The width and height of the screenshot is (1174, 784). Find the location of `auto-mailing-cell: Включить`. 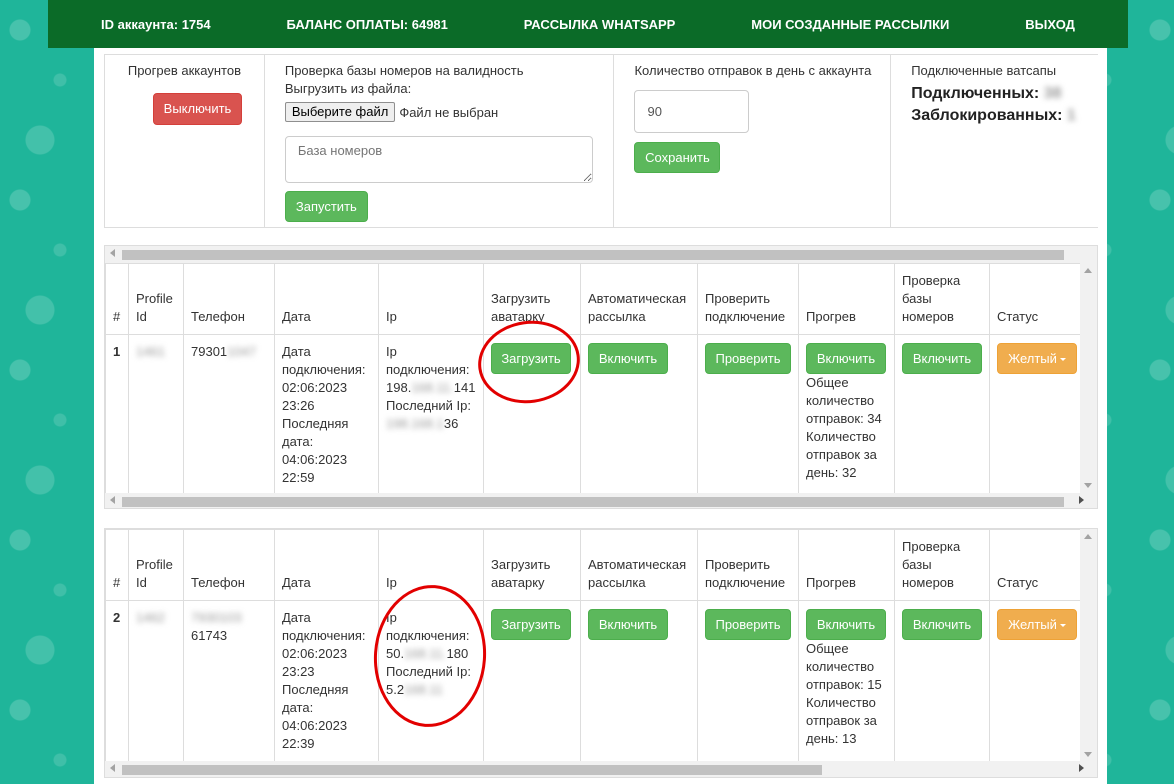

auto-mailing-cell: Включить is located at coordinates (639, 681).